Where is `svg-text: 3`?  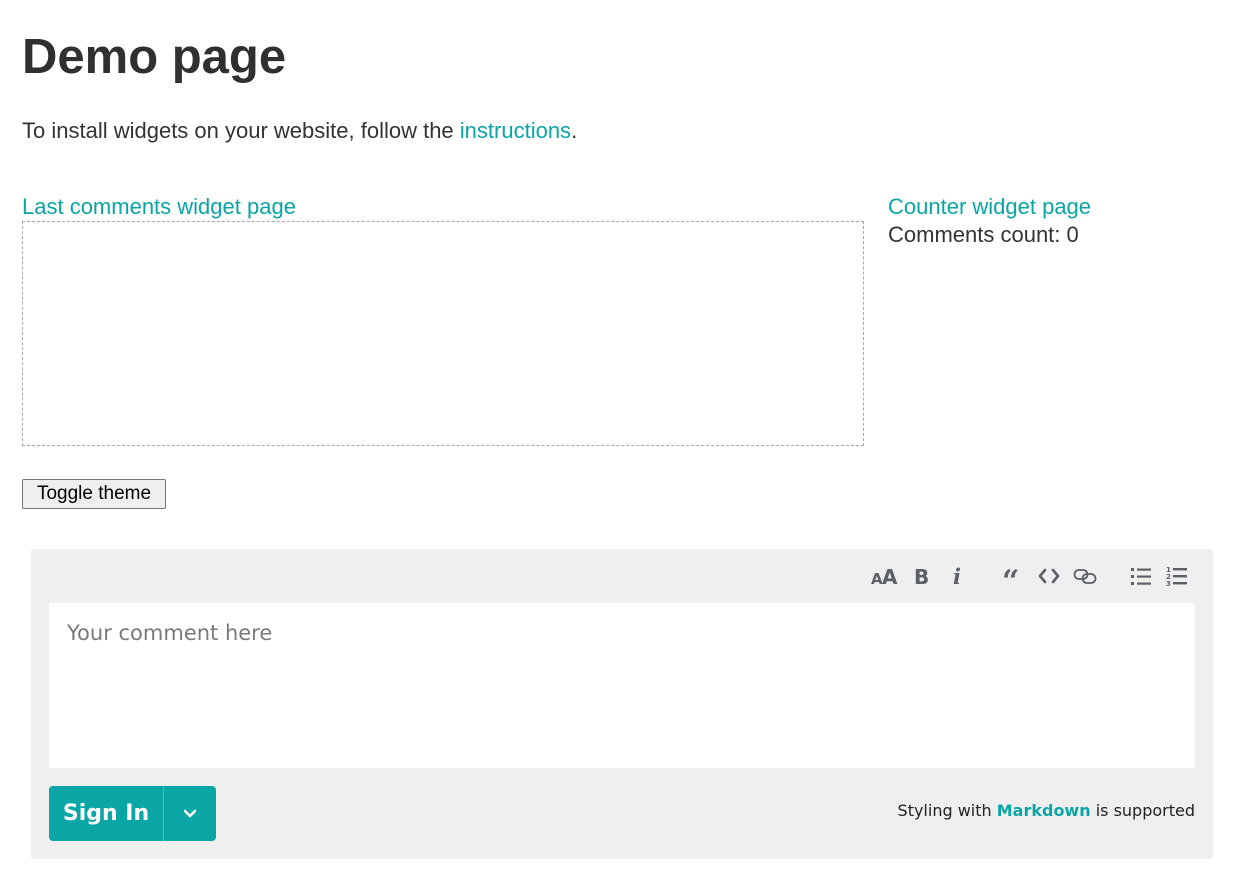 svg-text: 3 is located at coordinates (1168, 583).